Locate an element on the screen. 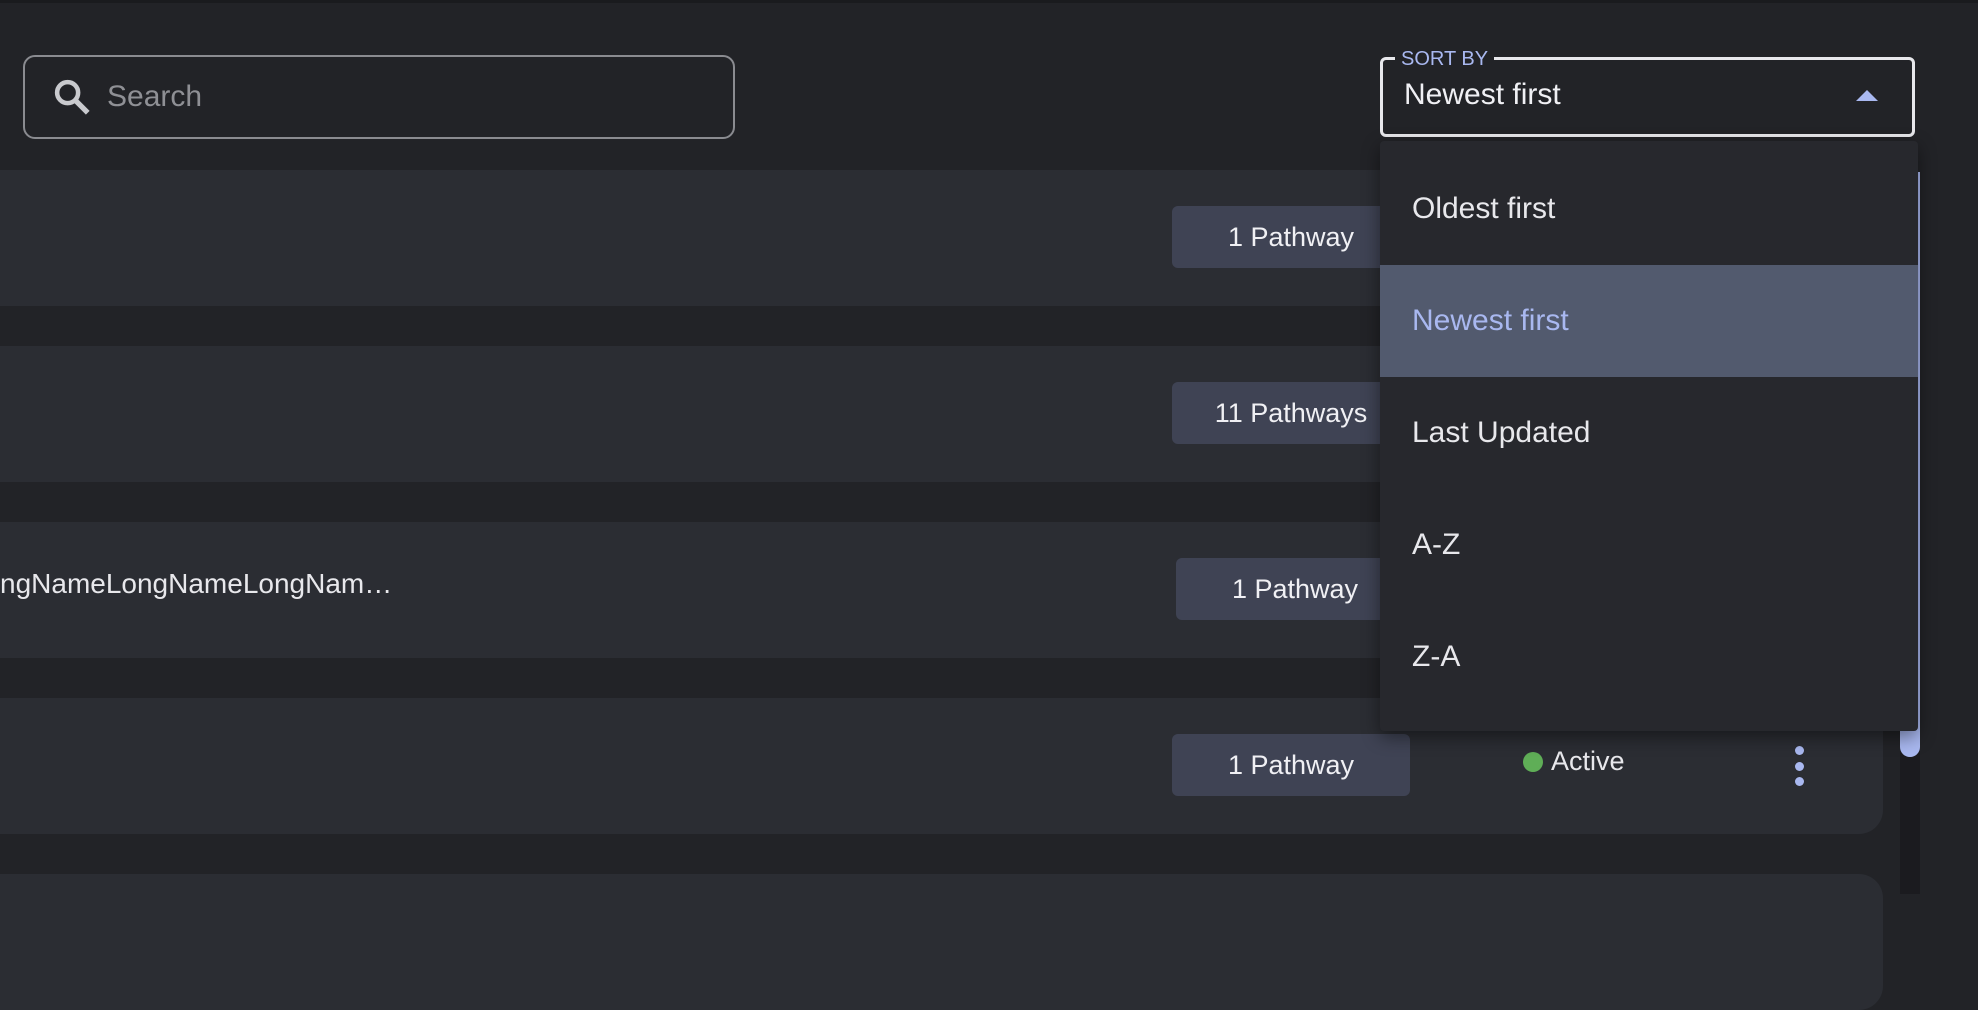 The image size is (1978, 1010). status-label: Active is located at coordinates (1588, 761).